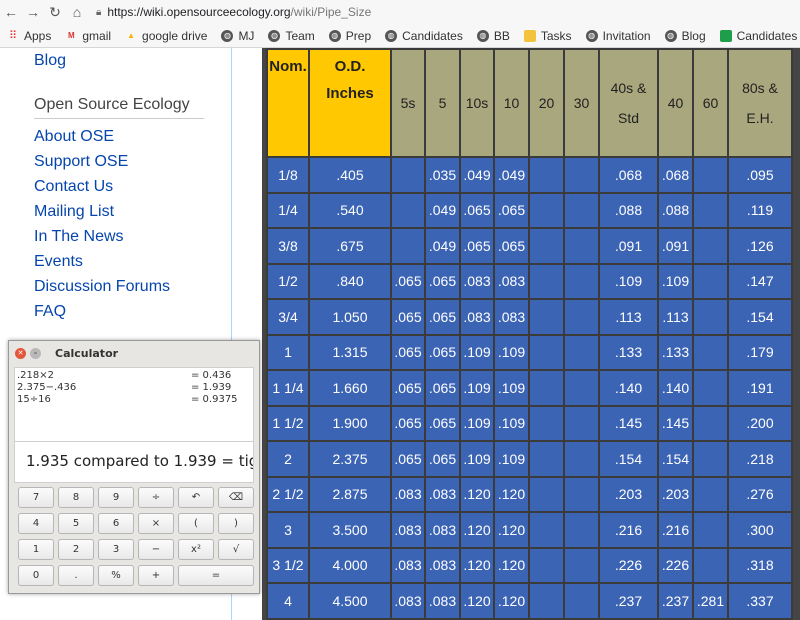  I want to click on bookmark-item: ◍ Invitation, so click(618, 36).